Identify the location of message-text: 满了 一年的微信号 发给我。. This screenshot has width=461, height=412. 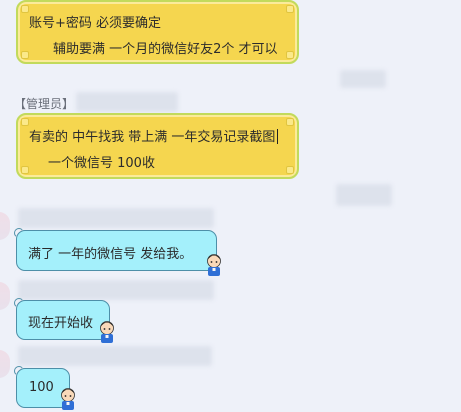
(110, 254).